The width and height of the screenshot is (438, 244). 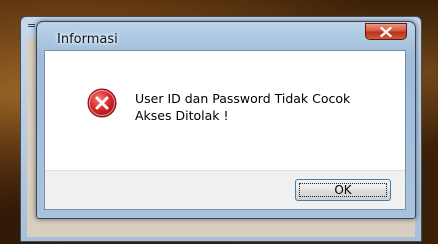 I want to click on message-line-2: Akses Ditolak !, so click(x=182, y=115).